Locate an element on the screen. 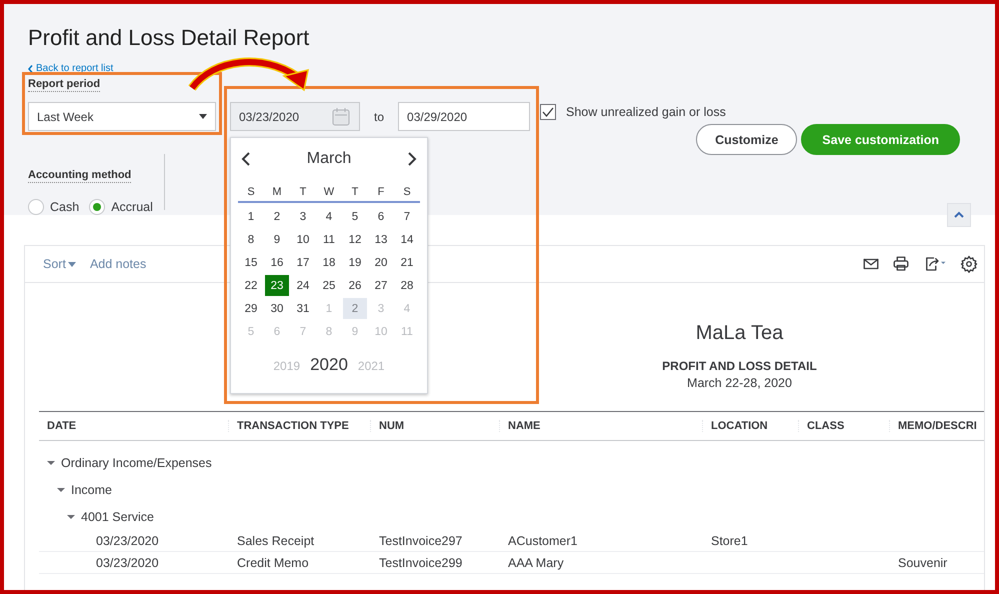  table-cell: ACustomer1 is located at coordinates (543, 541).